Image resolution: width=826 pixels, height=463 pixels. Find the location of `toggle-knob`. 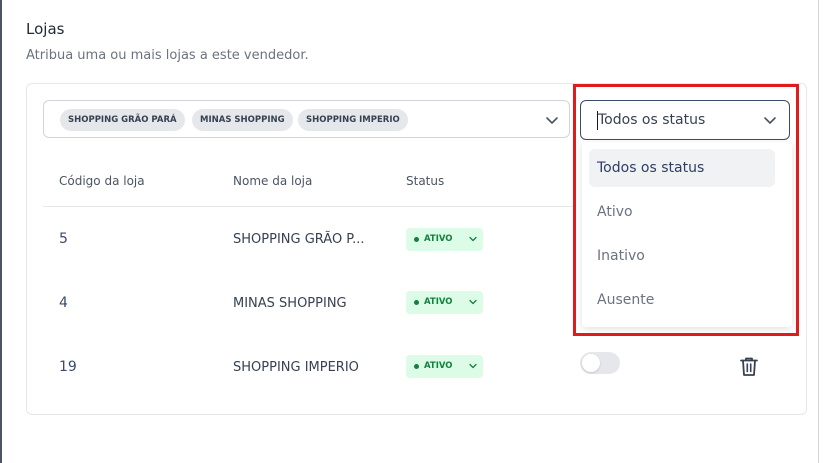

toggle-knob is located at coordinates (591, 363).